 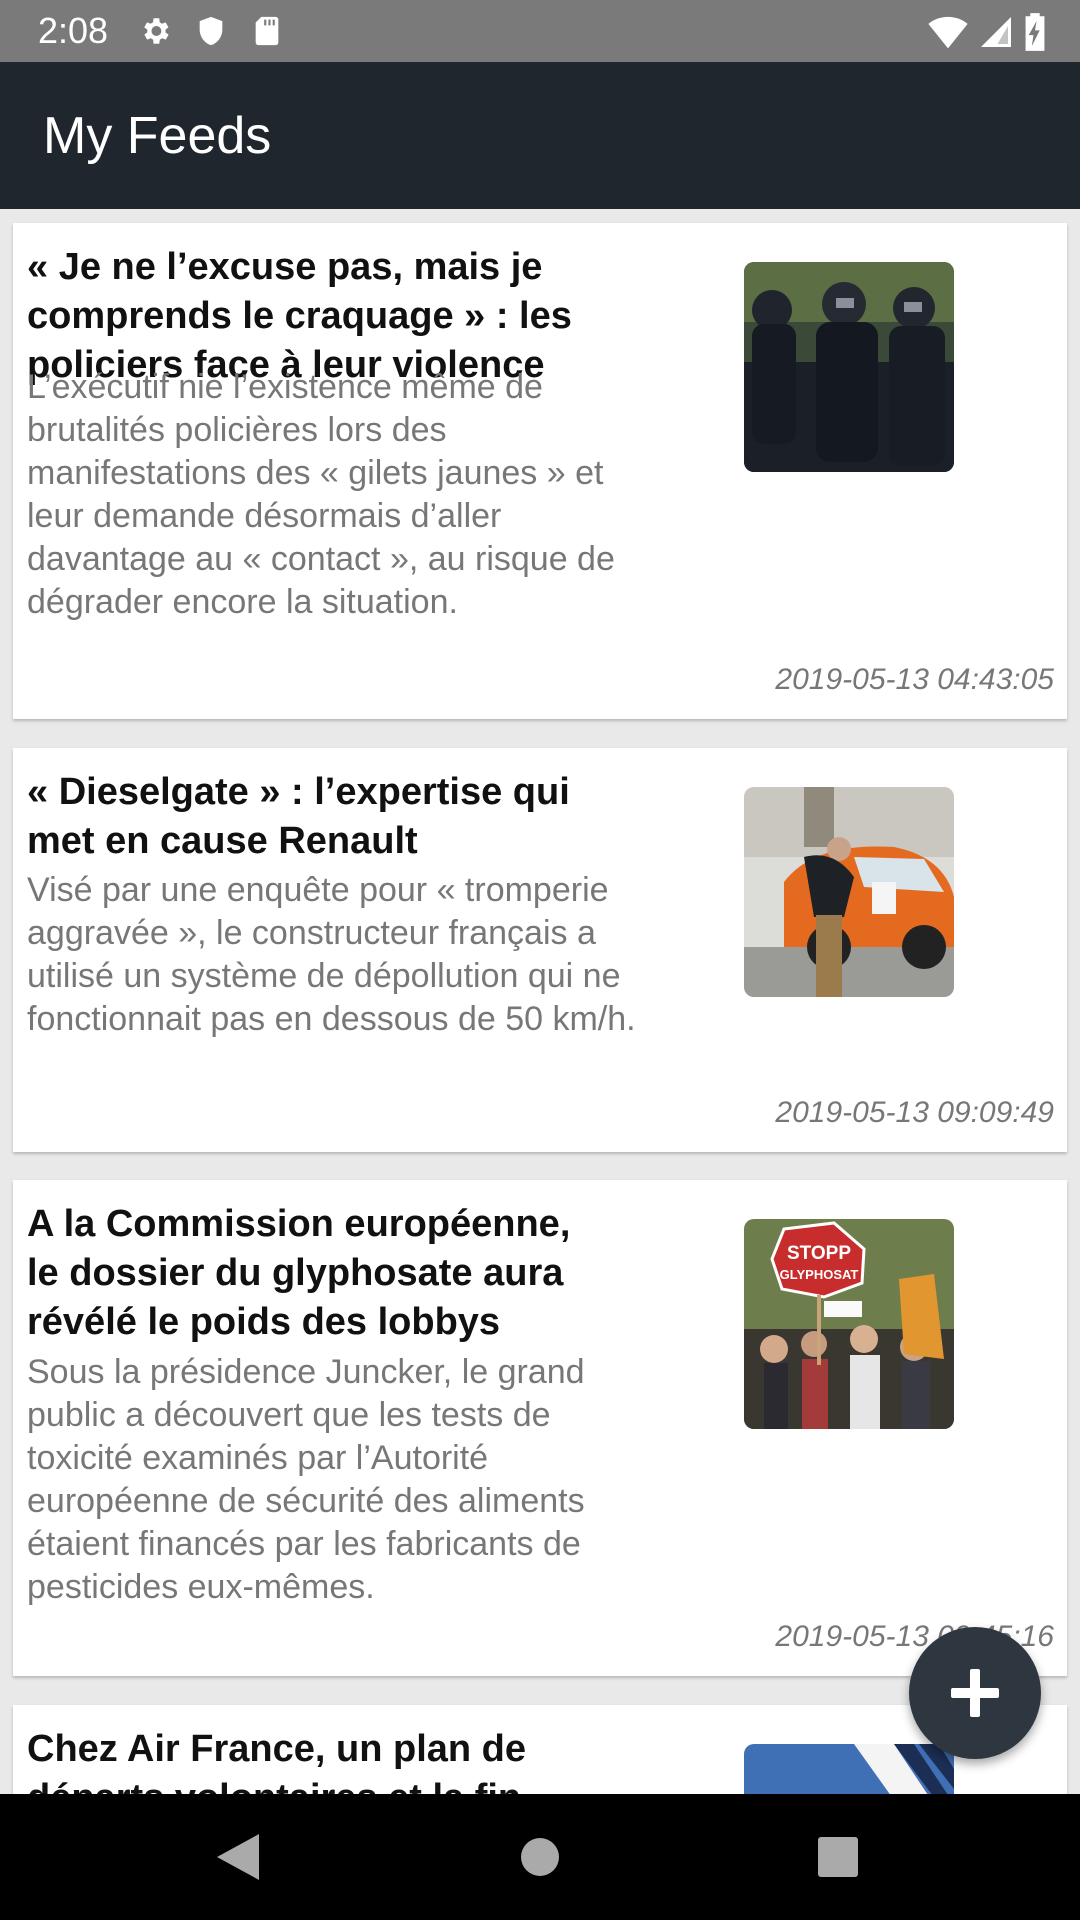 I want to click on signal-icon, so click(x=996, y=32).